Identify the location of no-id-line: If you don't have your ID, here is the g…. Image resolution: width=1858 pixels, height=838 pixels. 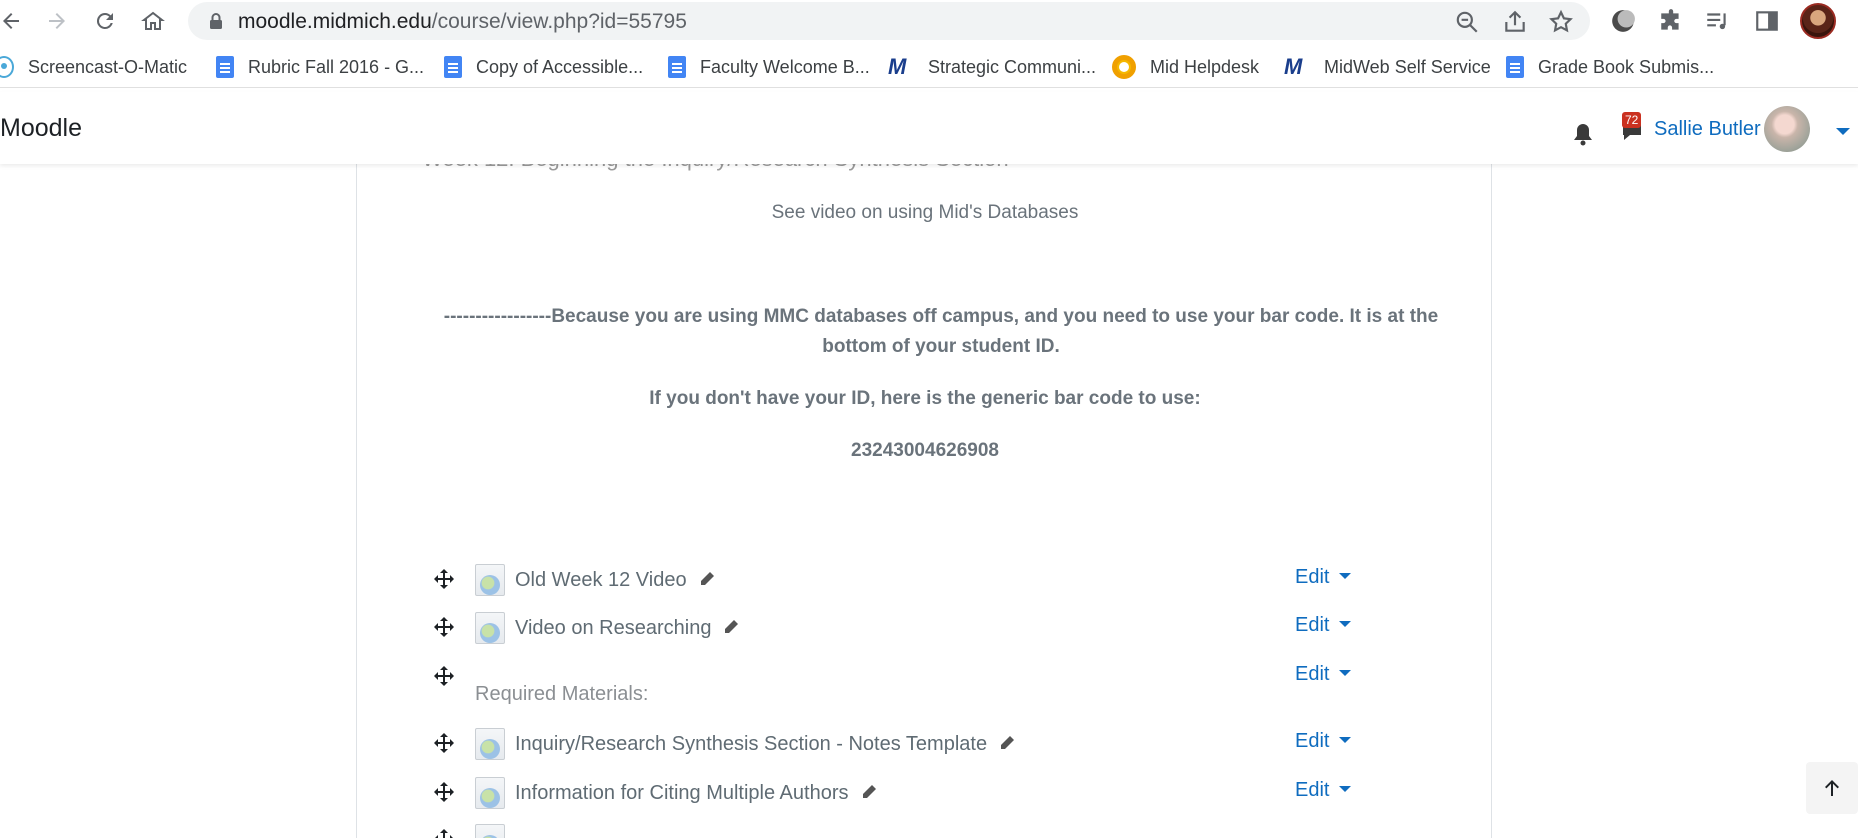
(925, 398).